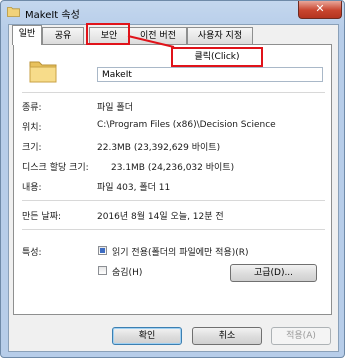  Describe the element at coordinates (159, 148) in the screenshot. I see `size-value: 22.3MB (23,392,629 바이트)` at that location.